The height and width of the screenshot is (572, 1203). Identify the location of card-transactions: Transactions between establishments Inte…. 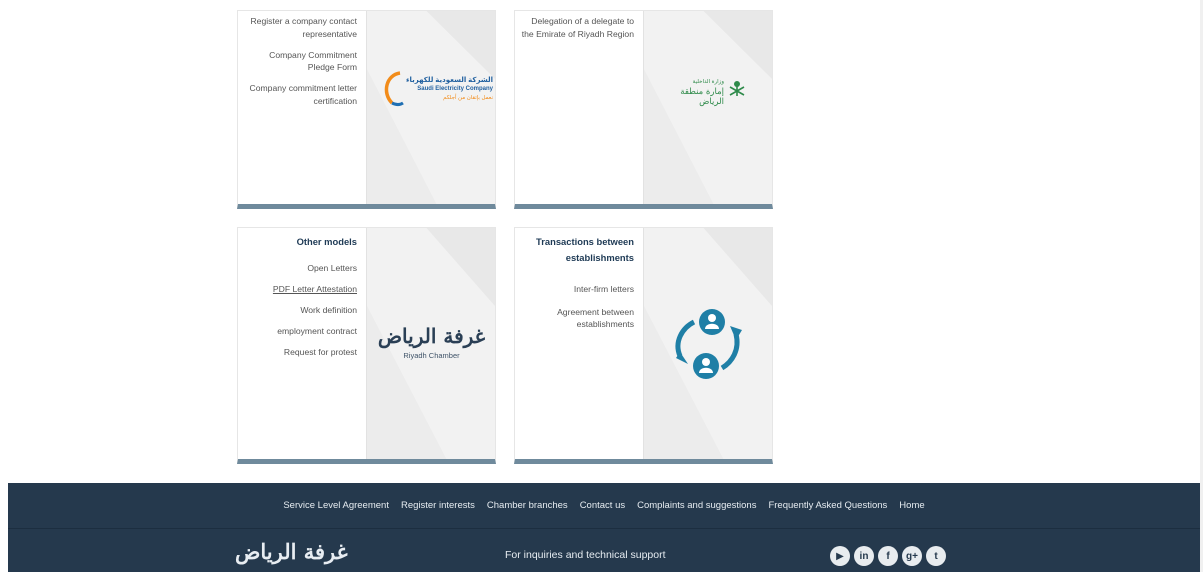
(643, 345).